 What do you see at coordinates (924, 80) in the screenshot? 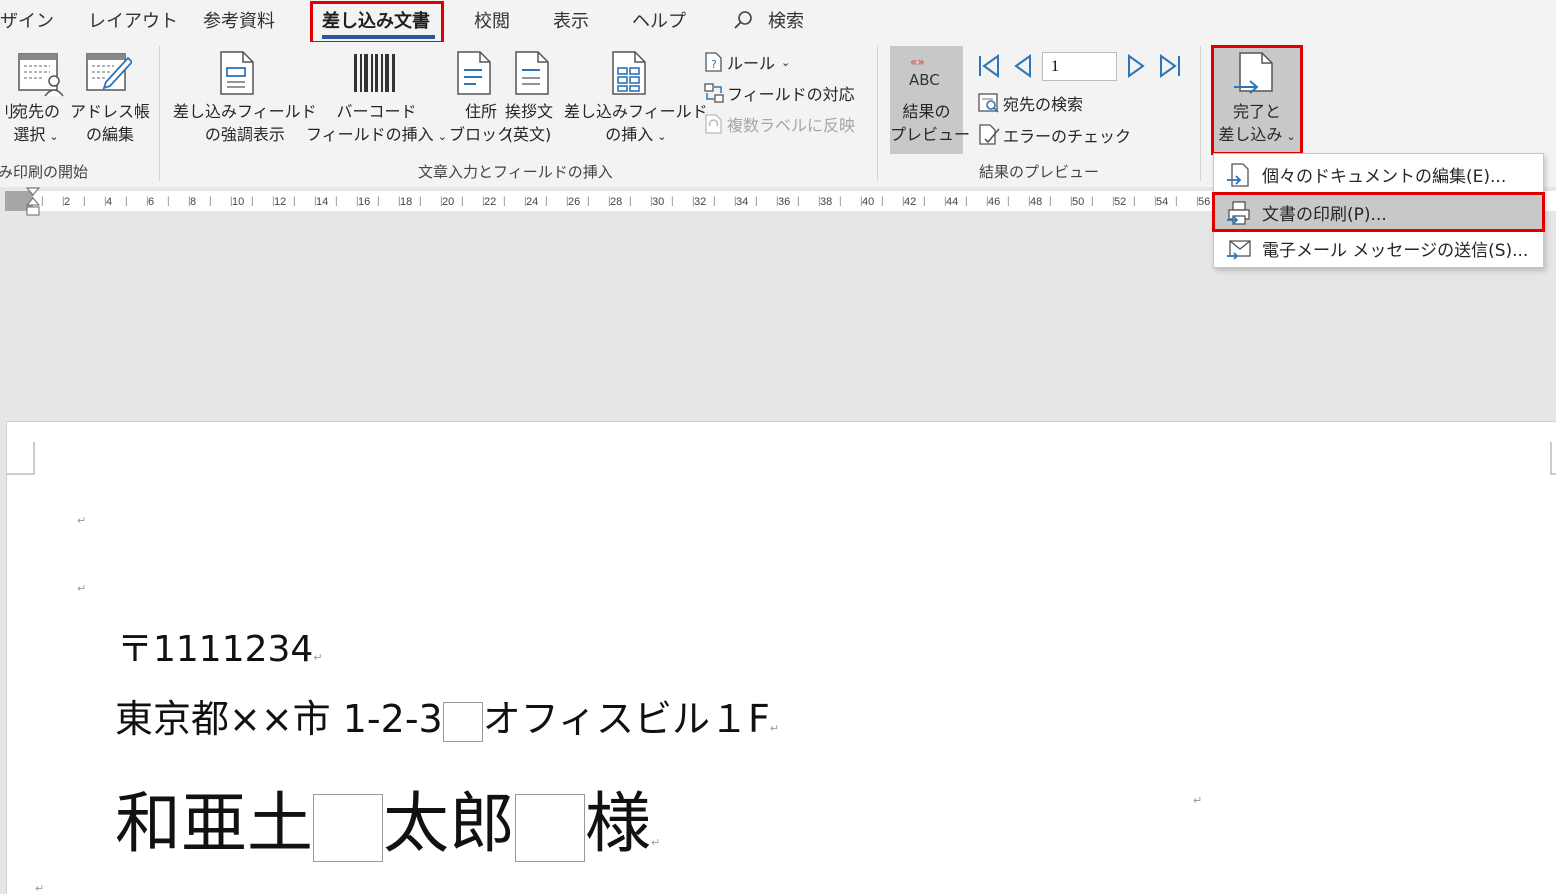
I see `preview-results-icon-text: ABC` at bounding box center [924, 80].